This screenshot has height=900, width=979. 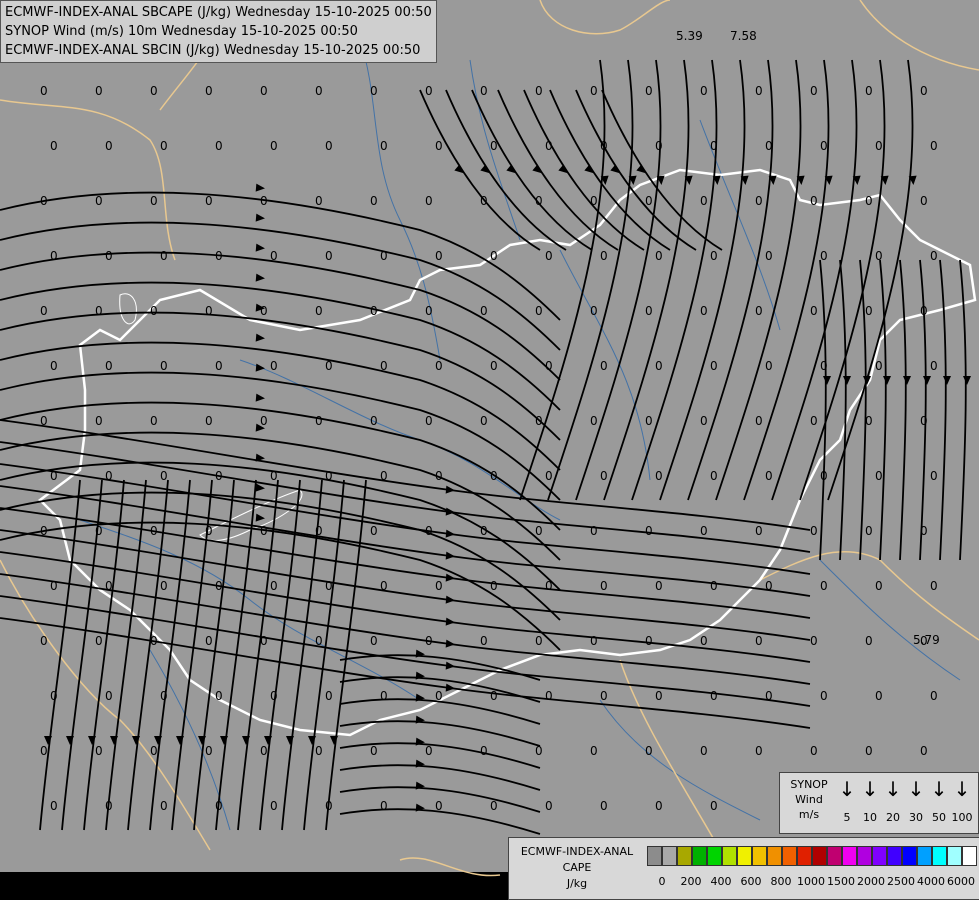 What do you see at coordinates (847, 817) in the screenshot?
I see `wind-legend-speed: 5` at bounding box center [847, 817].